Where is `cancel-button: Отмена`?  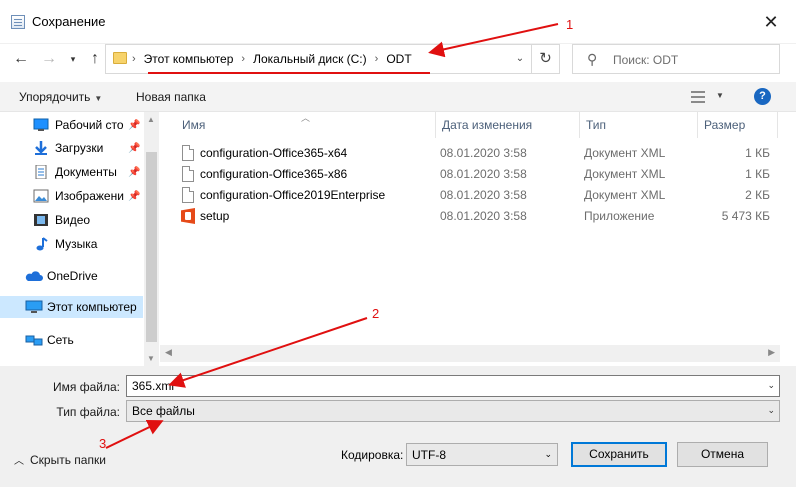
cancel-button: Отмена is located at coordinates (722, 454).